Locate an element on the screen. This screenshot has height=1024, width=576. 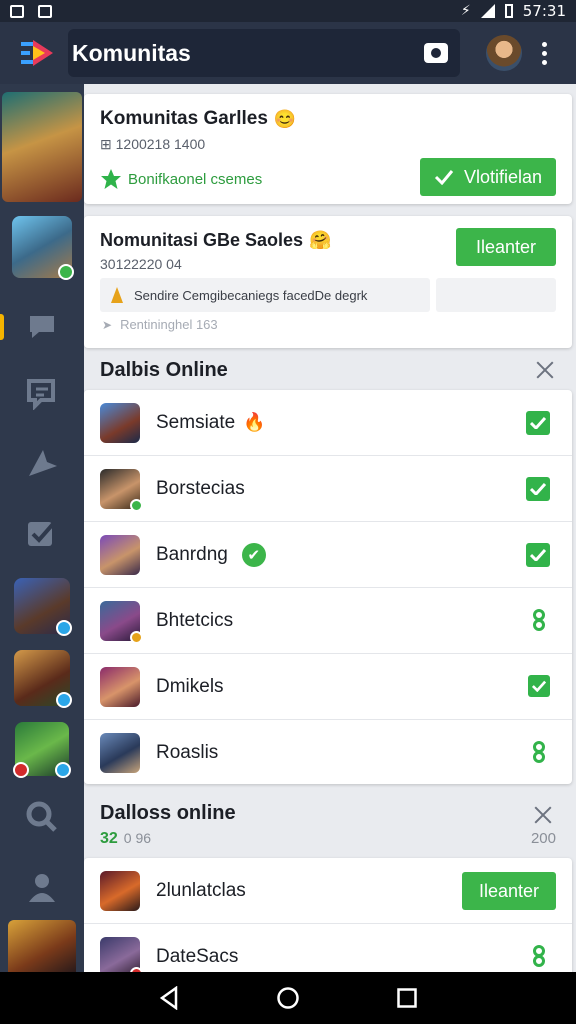
sidebar-search is located at coordinates (42, 817).